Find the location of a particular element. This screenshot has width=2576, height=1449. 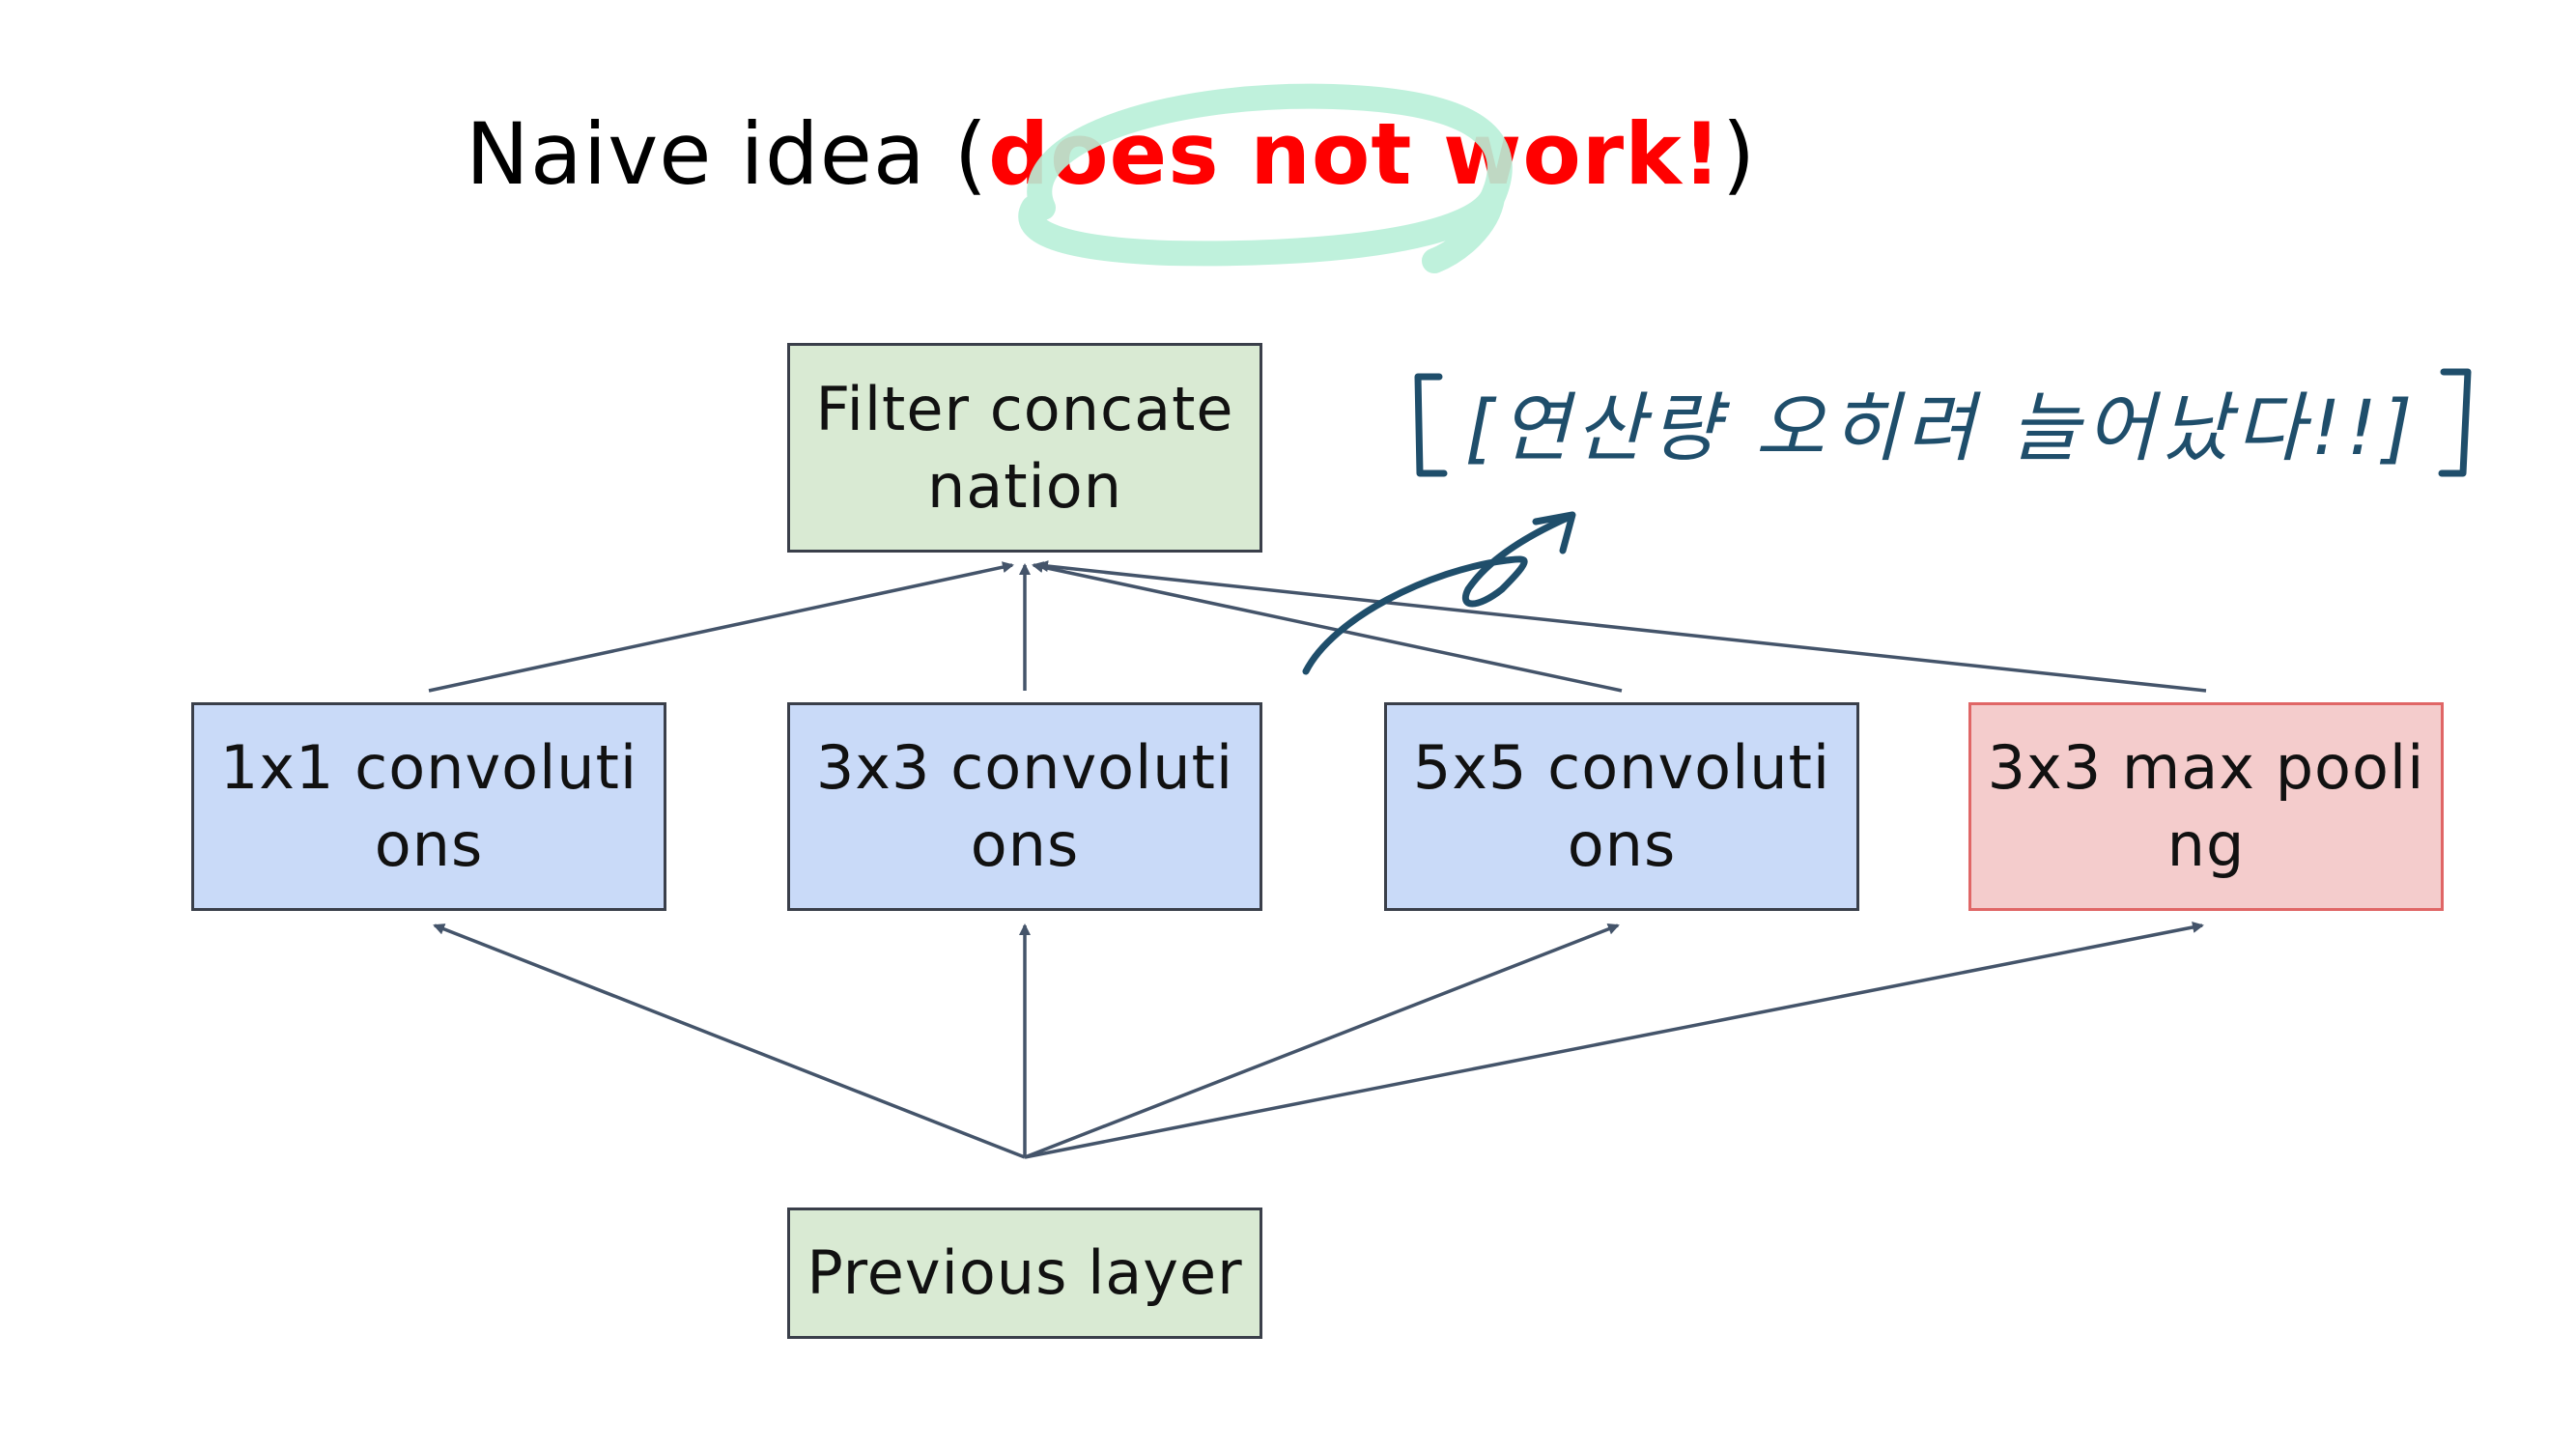

arrow-pool-to-concat is located at coordinates (1621, 626).